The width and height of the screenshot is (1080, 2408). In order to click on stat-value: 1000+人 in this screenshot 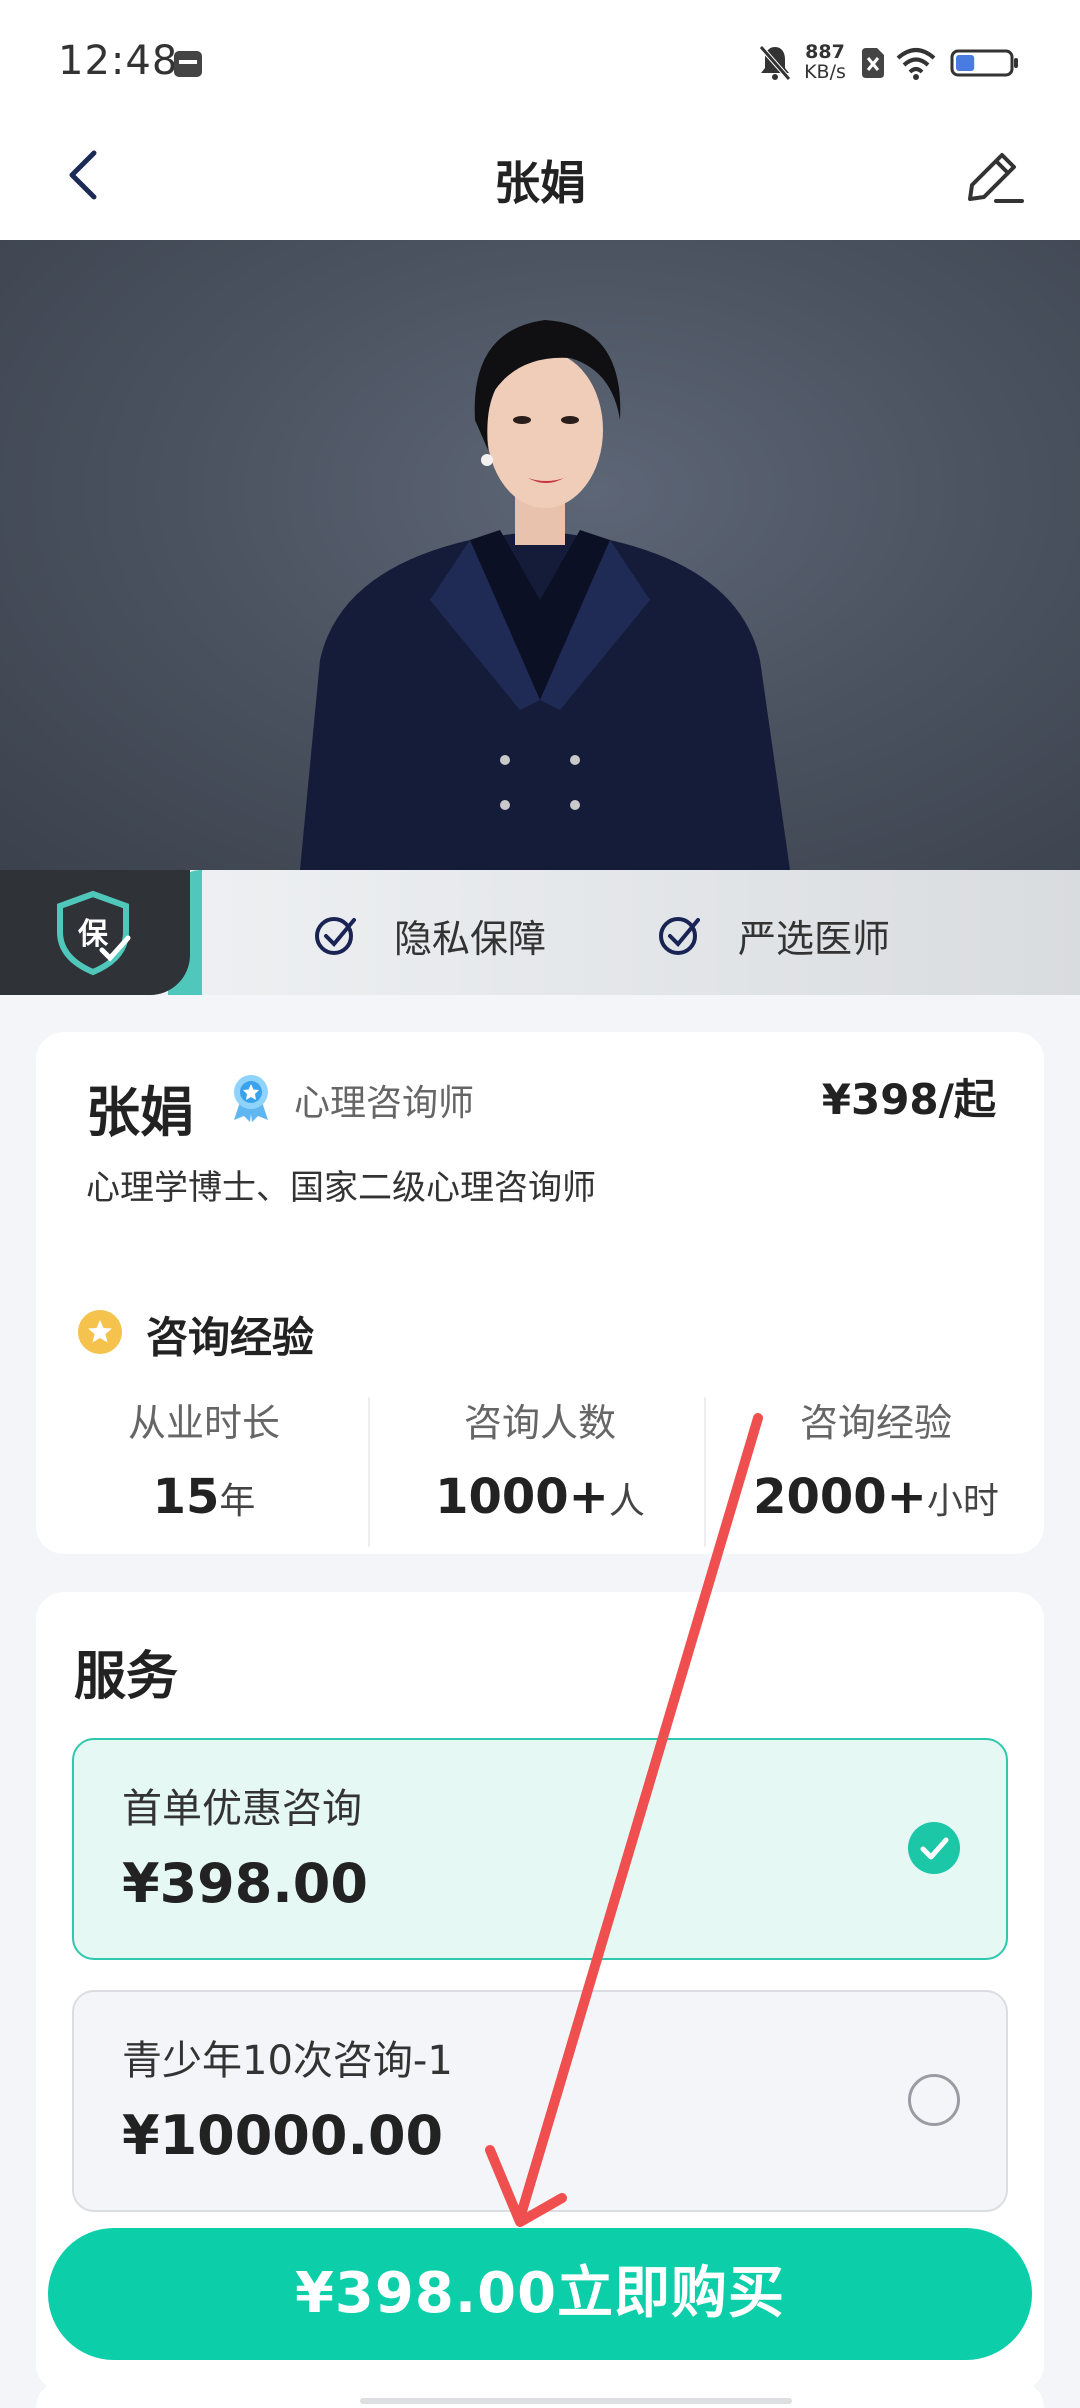, I will do `click(540, 1497)`.